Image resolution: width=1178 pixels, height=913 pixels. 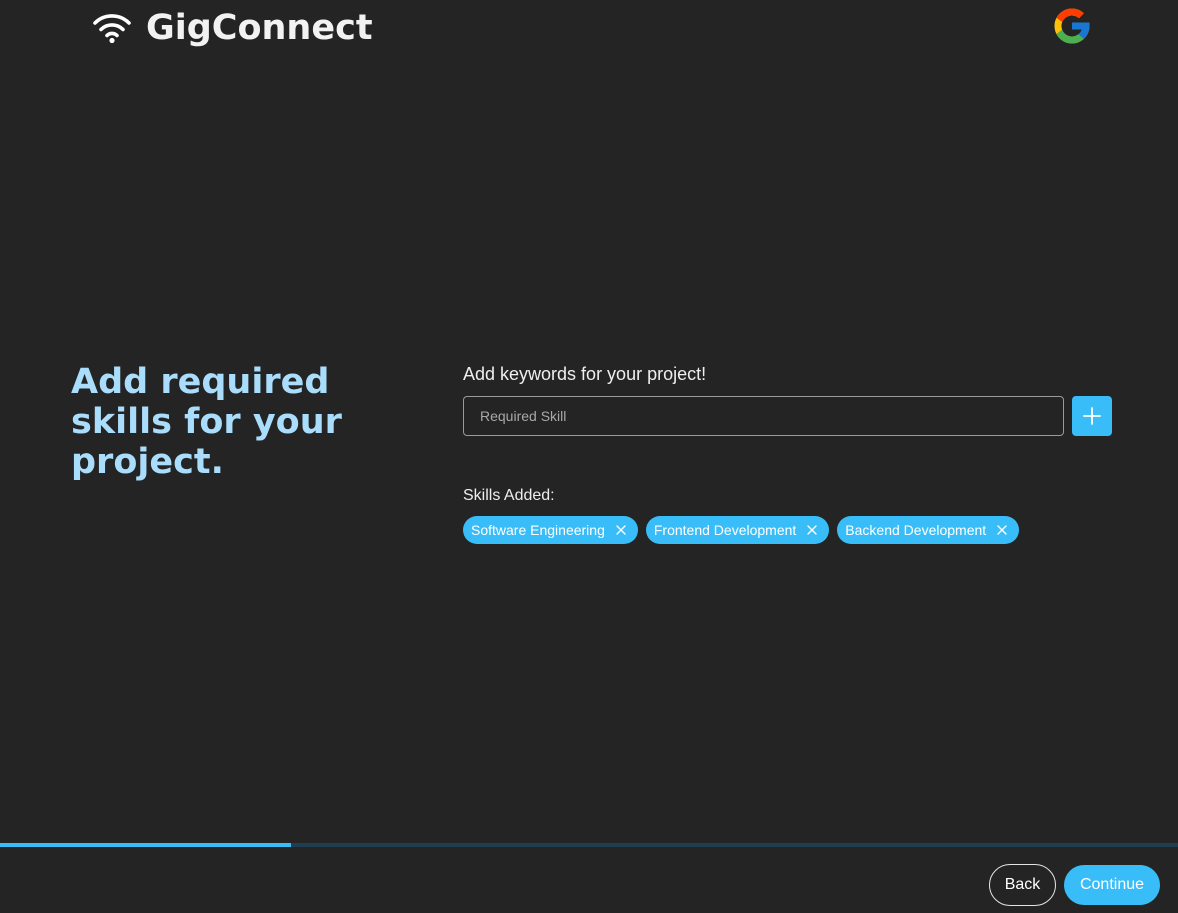 What do you see at coordinates (589, 845) in the screenshot?
I see `progress-bar` at bounding box center [589, 845].